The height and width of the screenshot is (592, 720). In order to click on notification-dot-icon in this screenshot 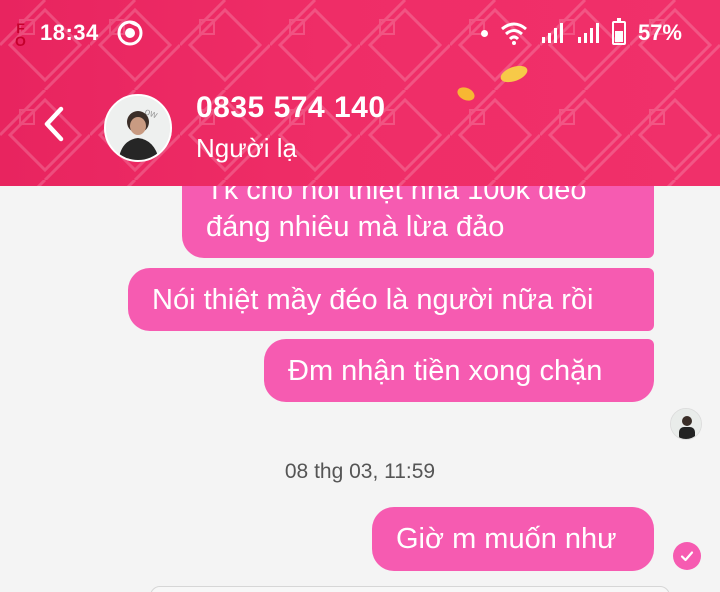, I will do `click(484, 33)`.